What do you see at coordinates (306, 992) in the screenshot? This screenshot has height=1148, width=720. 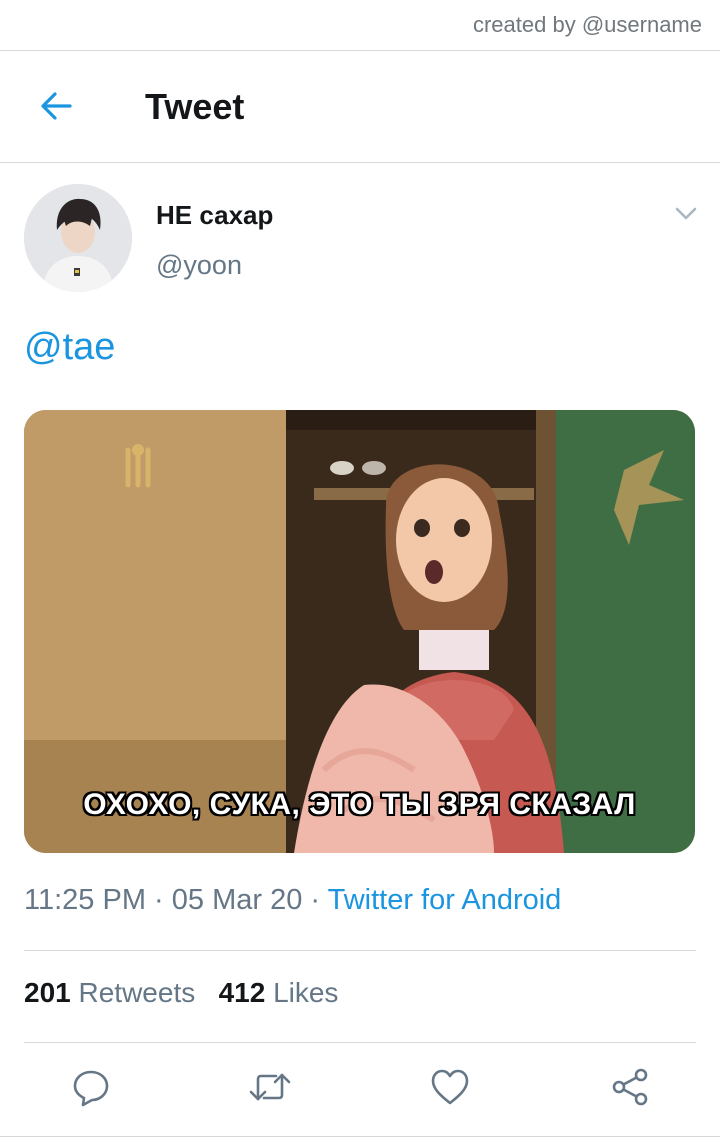 I see `likes-label: Likes` at bounding box center [306, 992].